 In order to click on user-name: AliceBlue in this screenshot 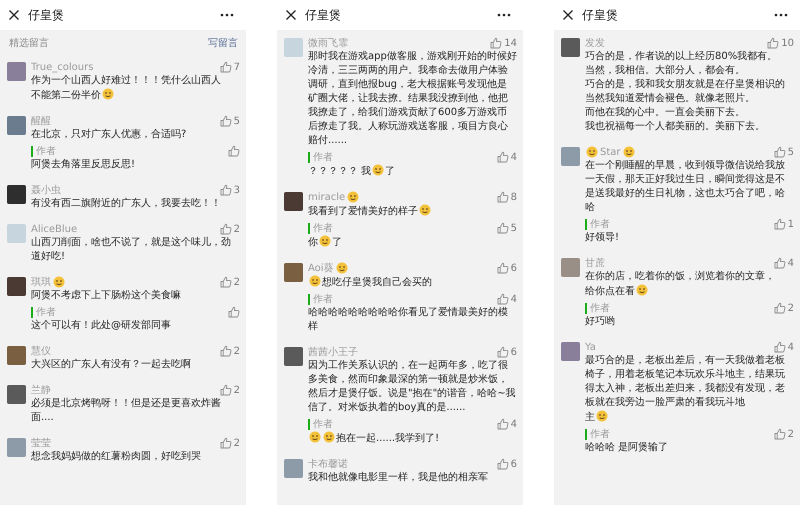, I will do `click(54, 229)`.